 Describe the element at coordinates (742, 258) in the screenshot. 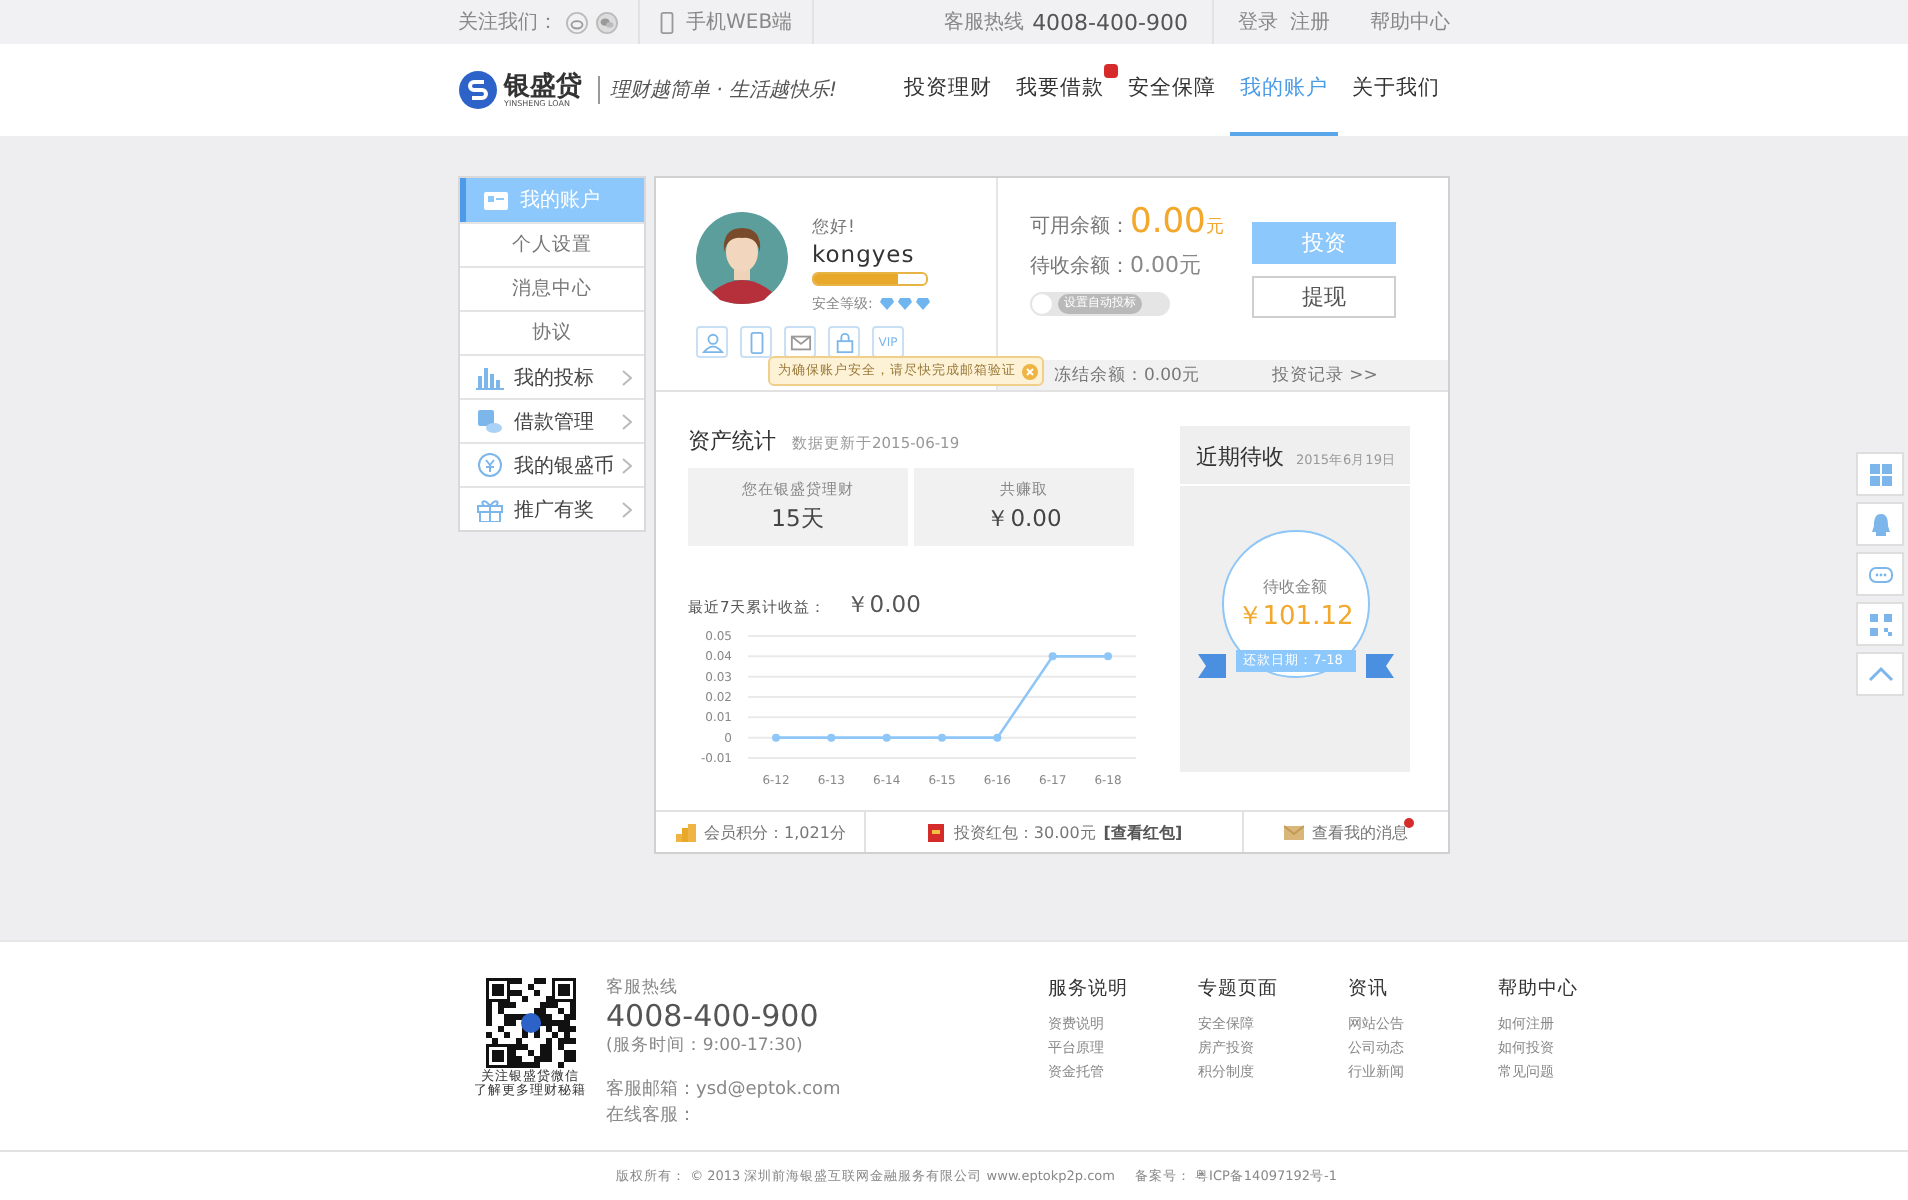

I see `avatar-drawing` at that location.